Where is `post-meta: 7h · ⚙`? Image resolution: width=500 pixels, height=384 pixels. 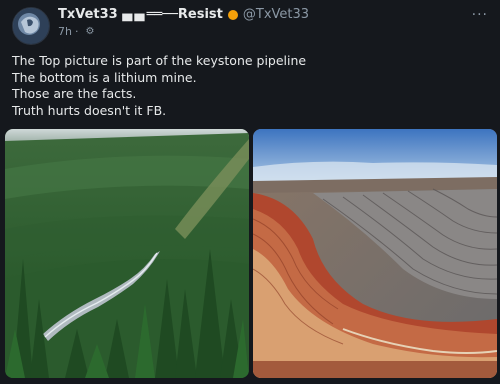
post-meta: 7h · ⚙ is located at coordinates (183, 32).